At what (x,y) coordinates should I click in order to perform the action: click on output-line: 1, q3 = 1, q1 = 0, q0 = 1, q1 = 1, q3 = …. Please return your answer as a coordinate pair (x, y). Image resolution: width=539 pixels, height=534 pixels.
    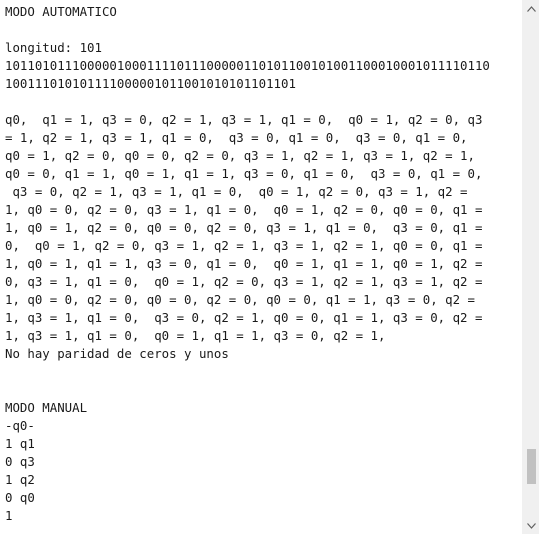
    Looking at the image, I should click on (195, 335).